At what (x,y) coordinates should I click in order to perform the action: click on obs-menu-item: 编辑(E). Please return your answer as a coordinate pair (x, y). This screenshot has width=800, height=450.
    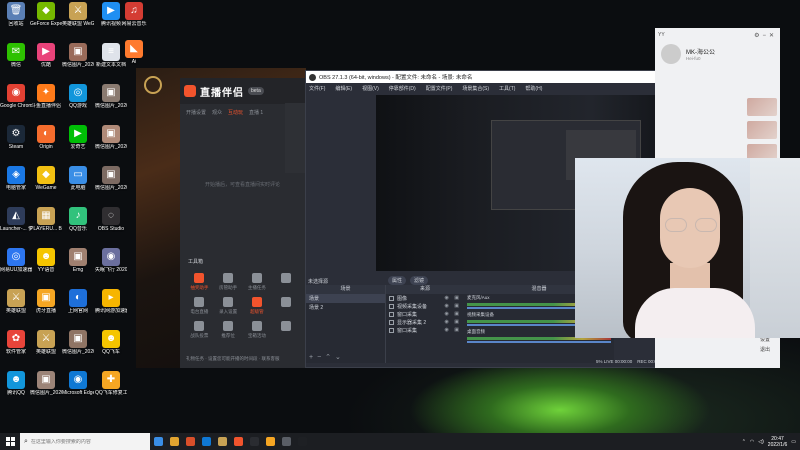
    Looking at the image, I should click on (343, 88).